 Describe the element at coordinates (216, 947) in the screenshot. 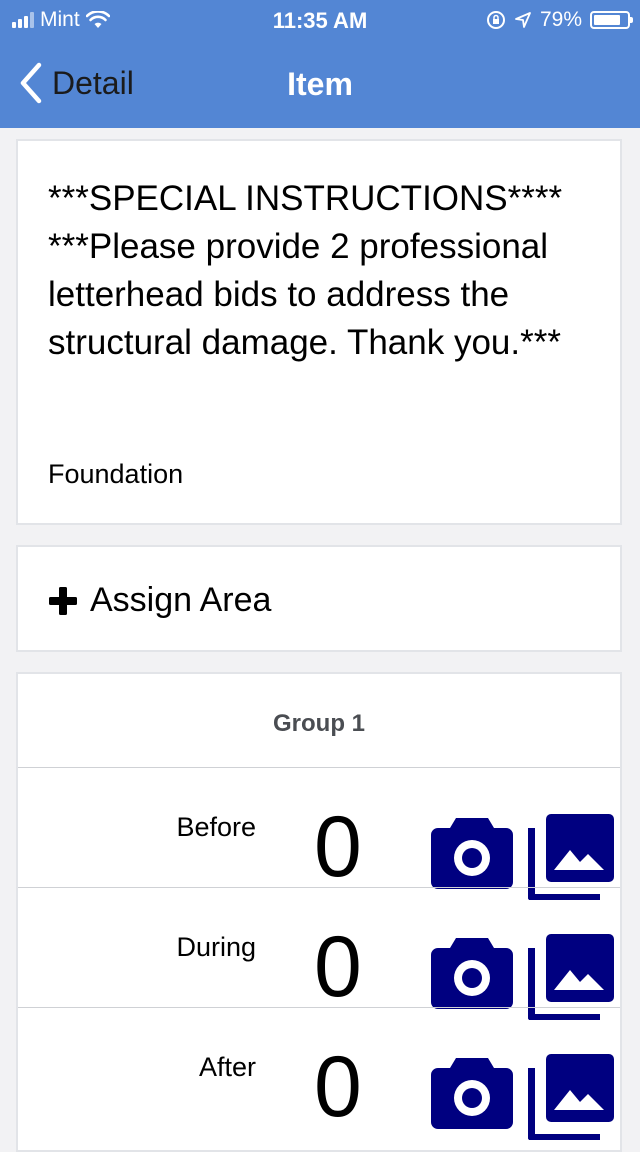

I see `row-label: During` at that location.